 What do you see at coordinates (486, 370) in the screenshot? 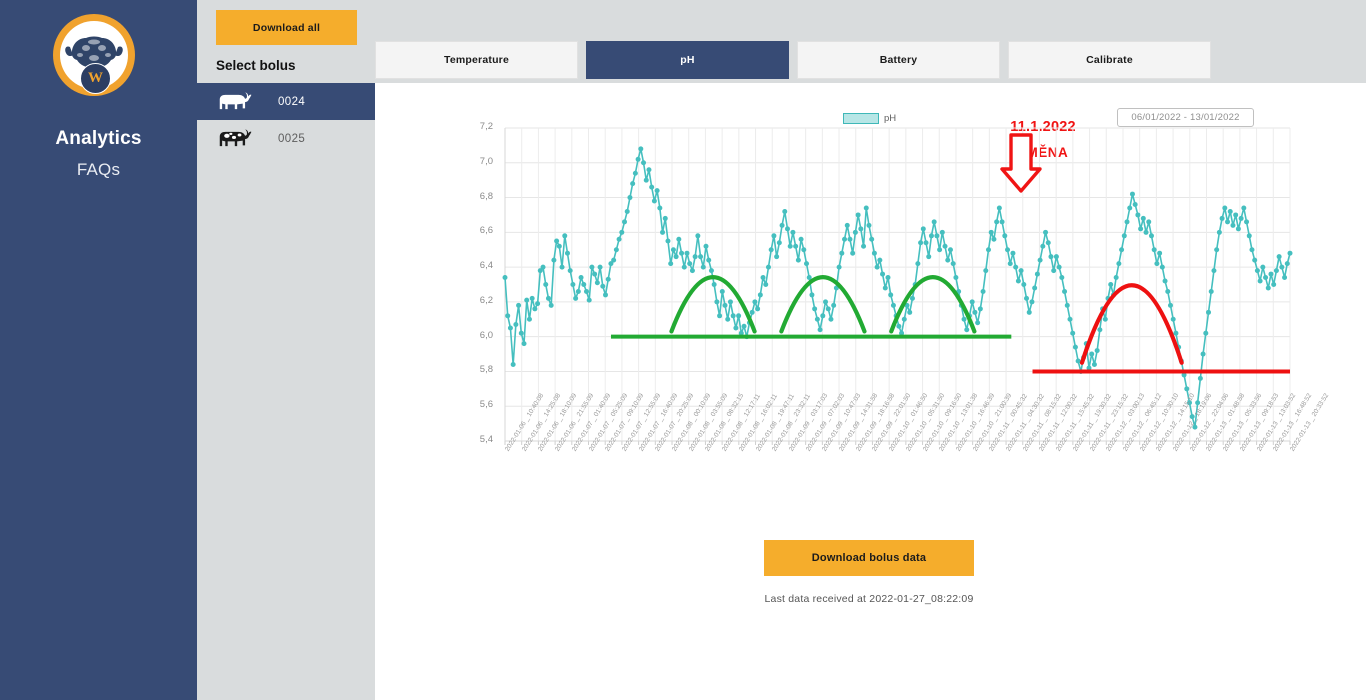
I see `y-axis-tick: 5,8` at bounding box center [486, 370].